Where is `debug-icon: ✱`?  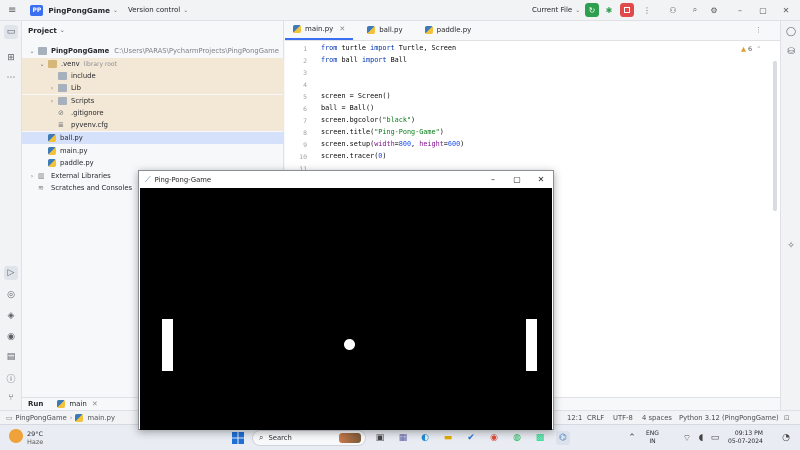
debug-icon: ✱ is located at coordinates (609, 10).